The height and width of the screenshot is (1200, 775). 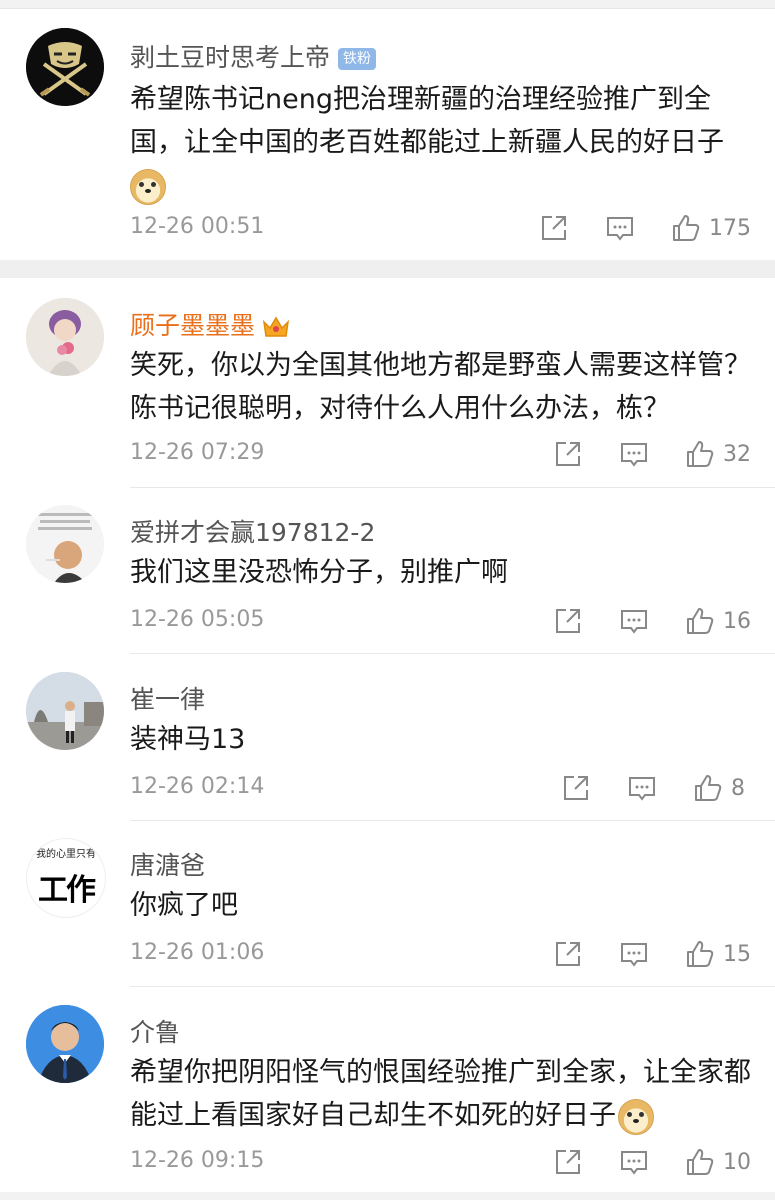 I want to click on like-count: 32, so click(x=737, y=454).